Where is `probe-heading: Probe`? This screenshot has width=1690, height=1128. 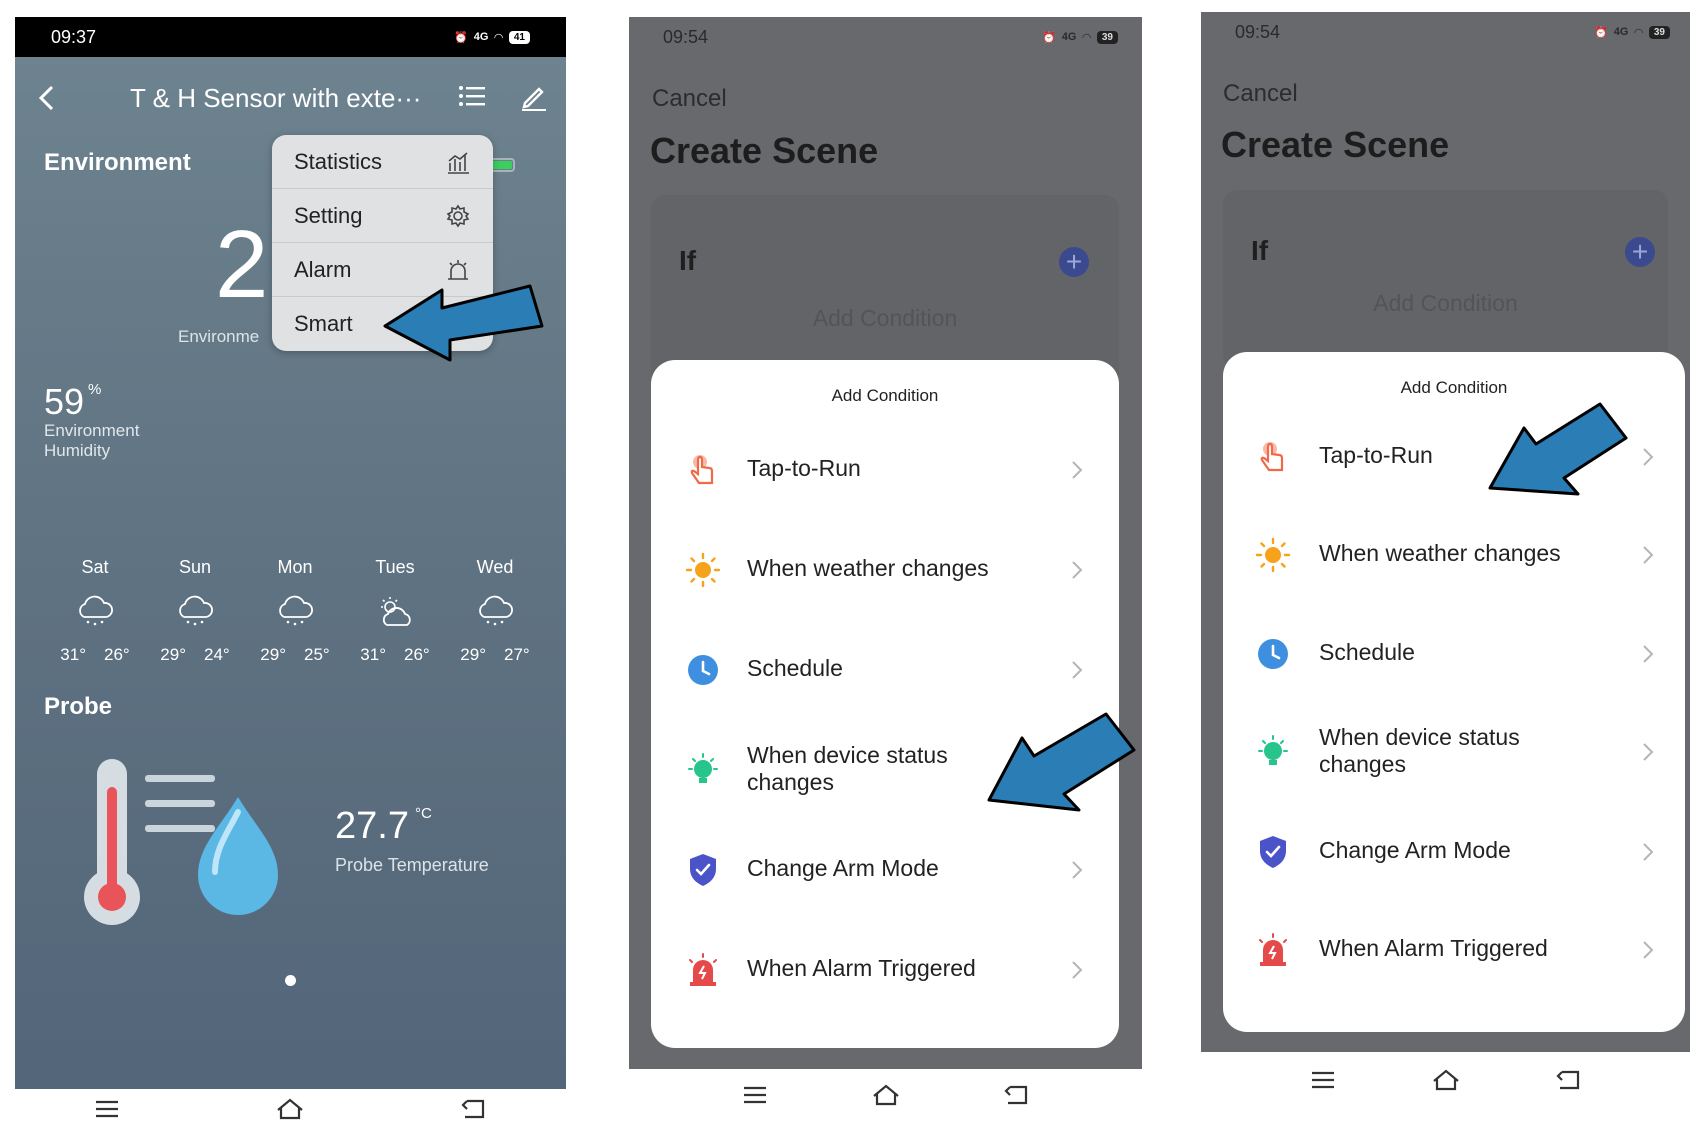
probe-heading: Probe is located at coordinates (78, 706).